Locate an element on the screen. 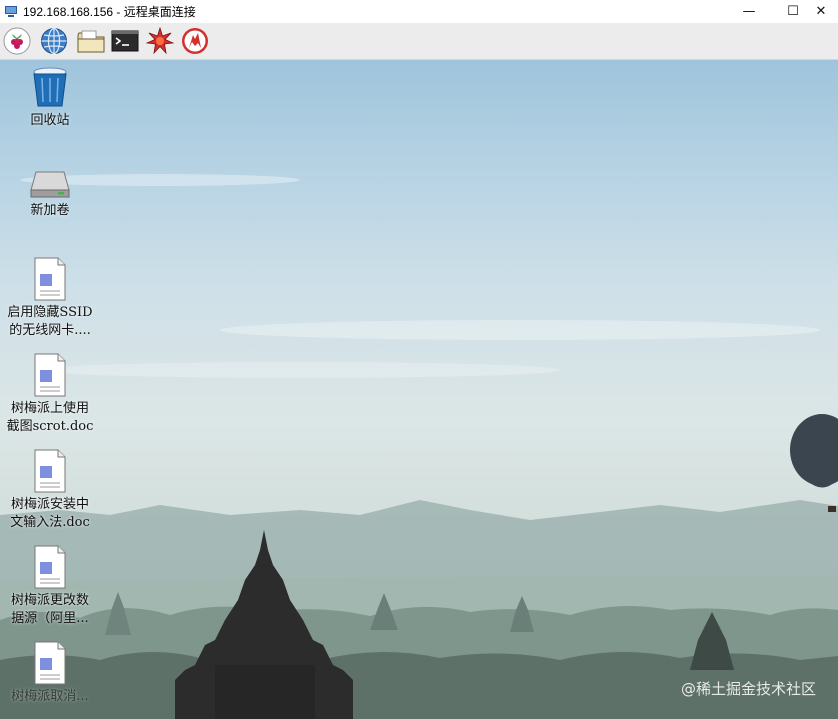 Image resolution: width=838 pixels, height=719 pixels. minimize-button: — is located at coordinates (749, 11).